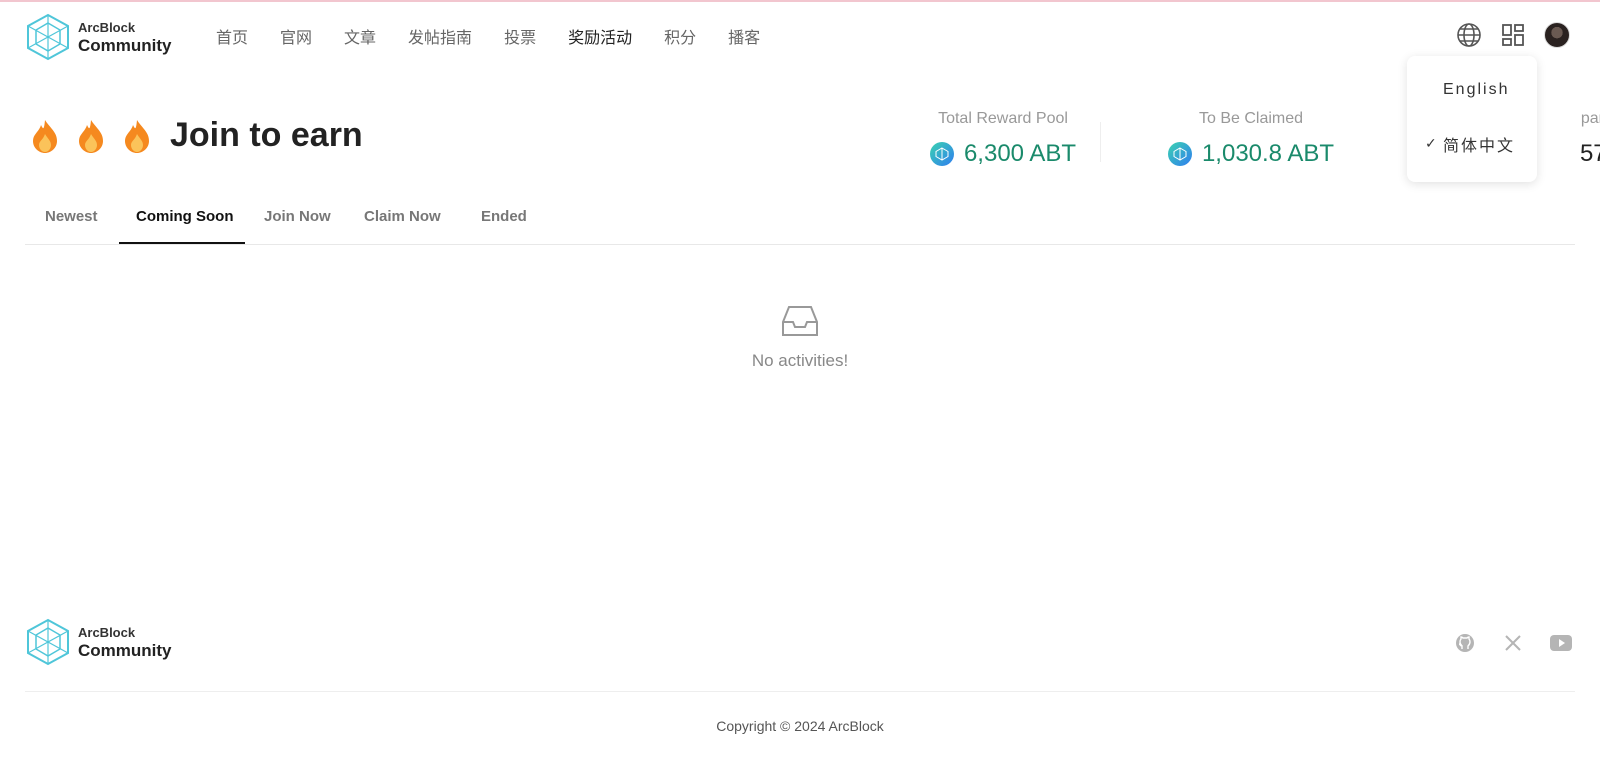 The image size is (1600, 761). I want to click on stat-value: 1,030.8 ABT, so click(1268, 153).